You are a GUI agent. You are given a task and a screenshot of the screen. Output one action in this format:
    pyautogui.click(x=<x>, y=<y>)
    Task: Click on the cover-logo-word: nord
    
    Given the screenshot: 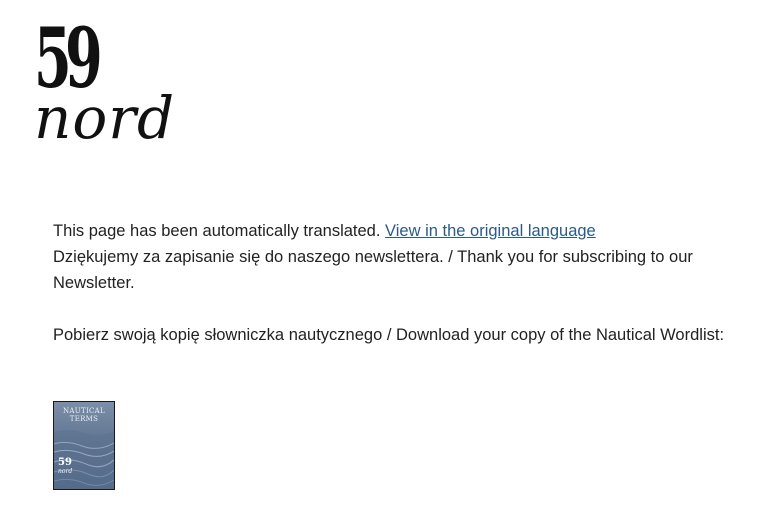 What is the action you would take?
    pyautogui.click(x=65, y=471)
    